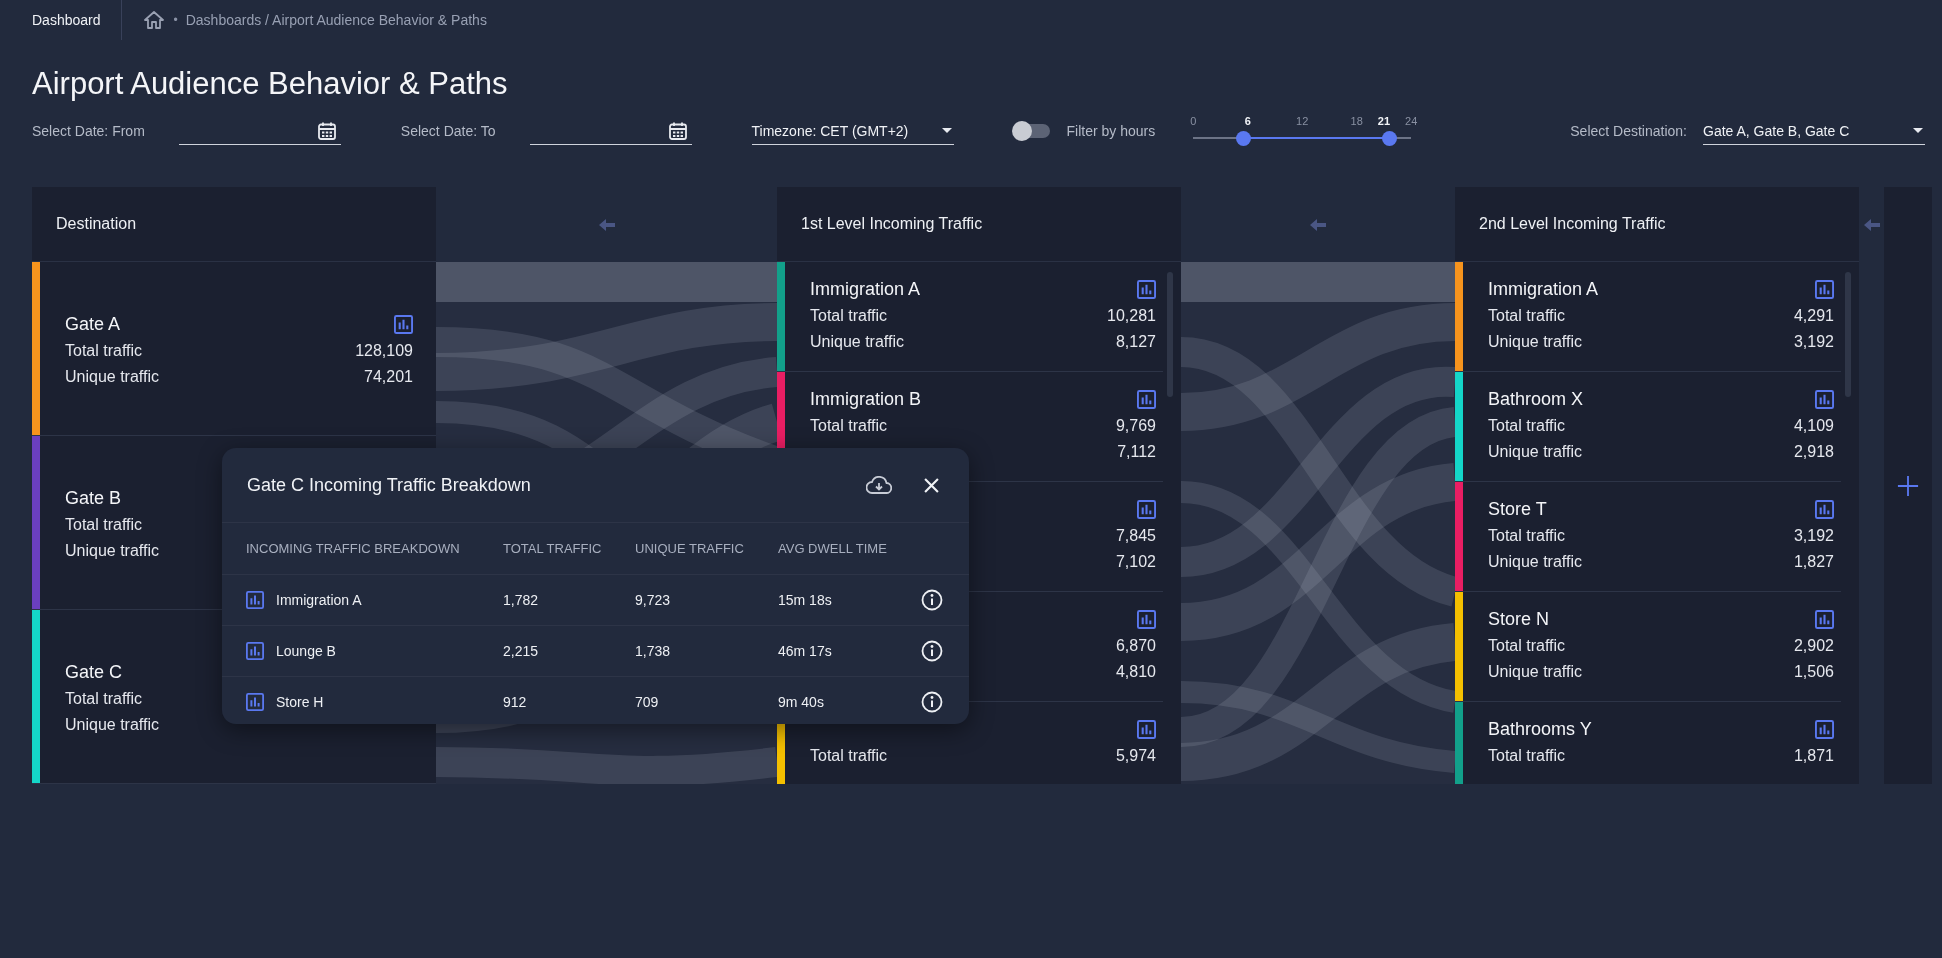 This screenshot has height=958, width=1942. Describe the element at coordinates (88, 131) in the screenshot. I see `date-from-label: Select Date: From` at that location.